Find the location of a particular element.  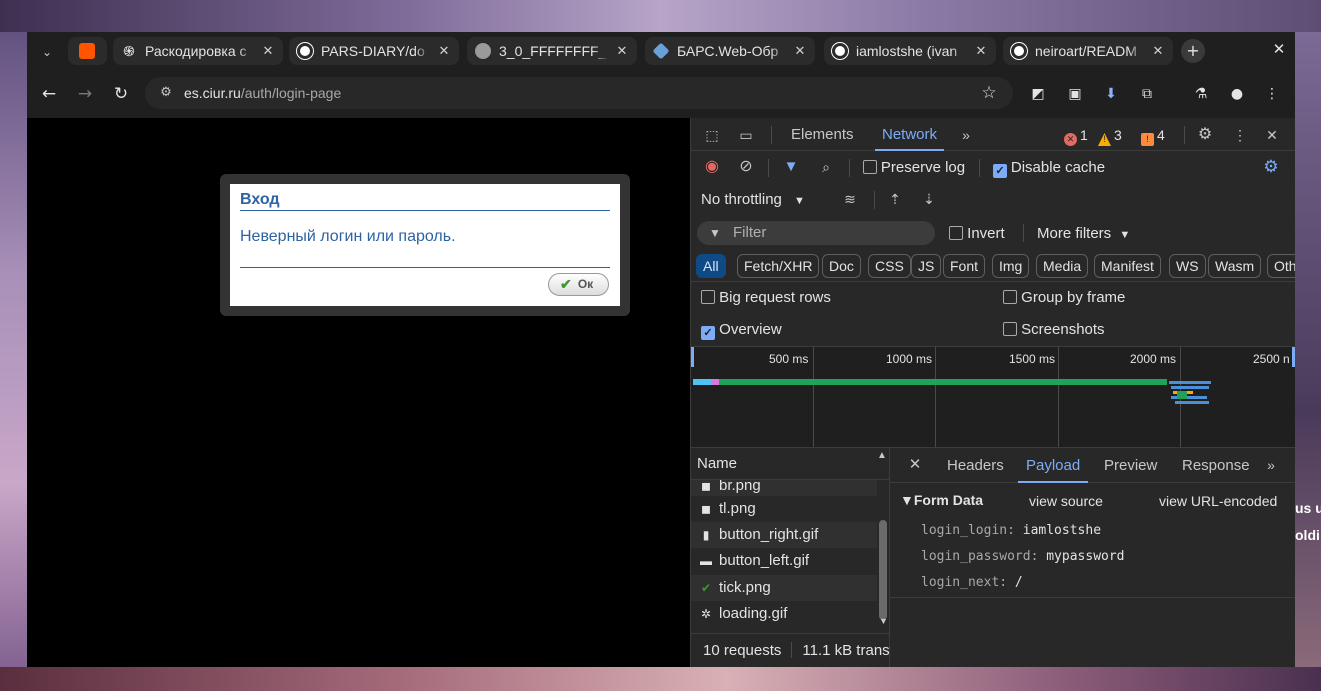

throttling-select: No throttling ▼ is located at coordinates (753, 199).